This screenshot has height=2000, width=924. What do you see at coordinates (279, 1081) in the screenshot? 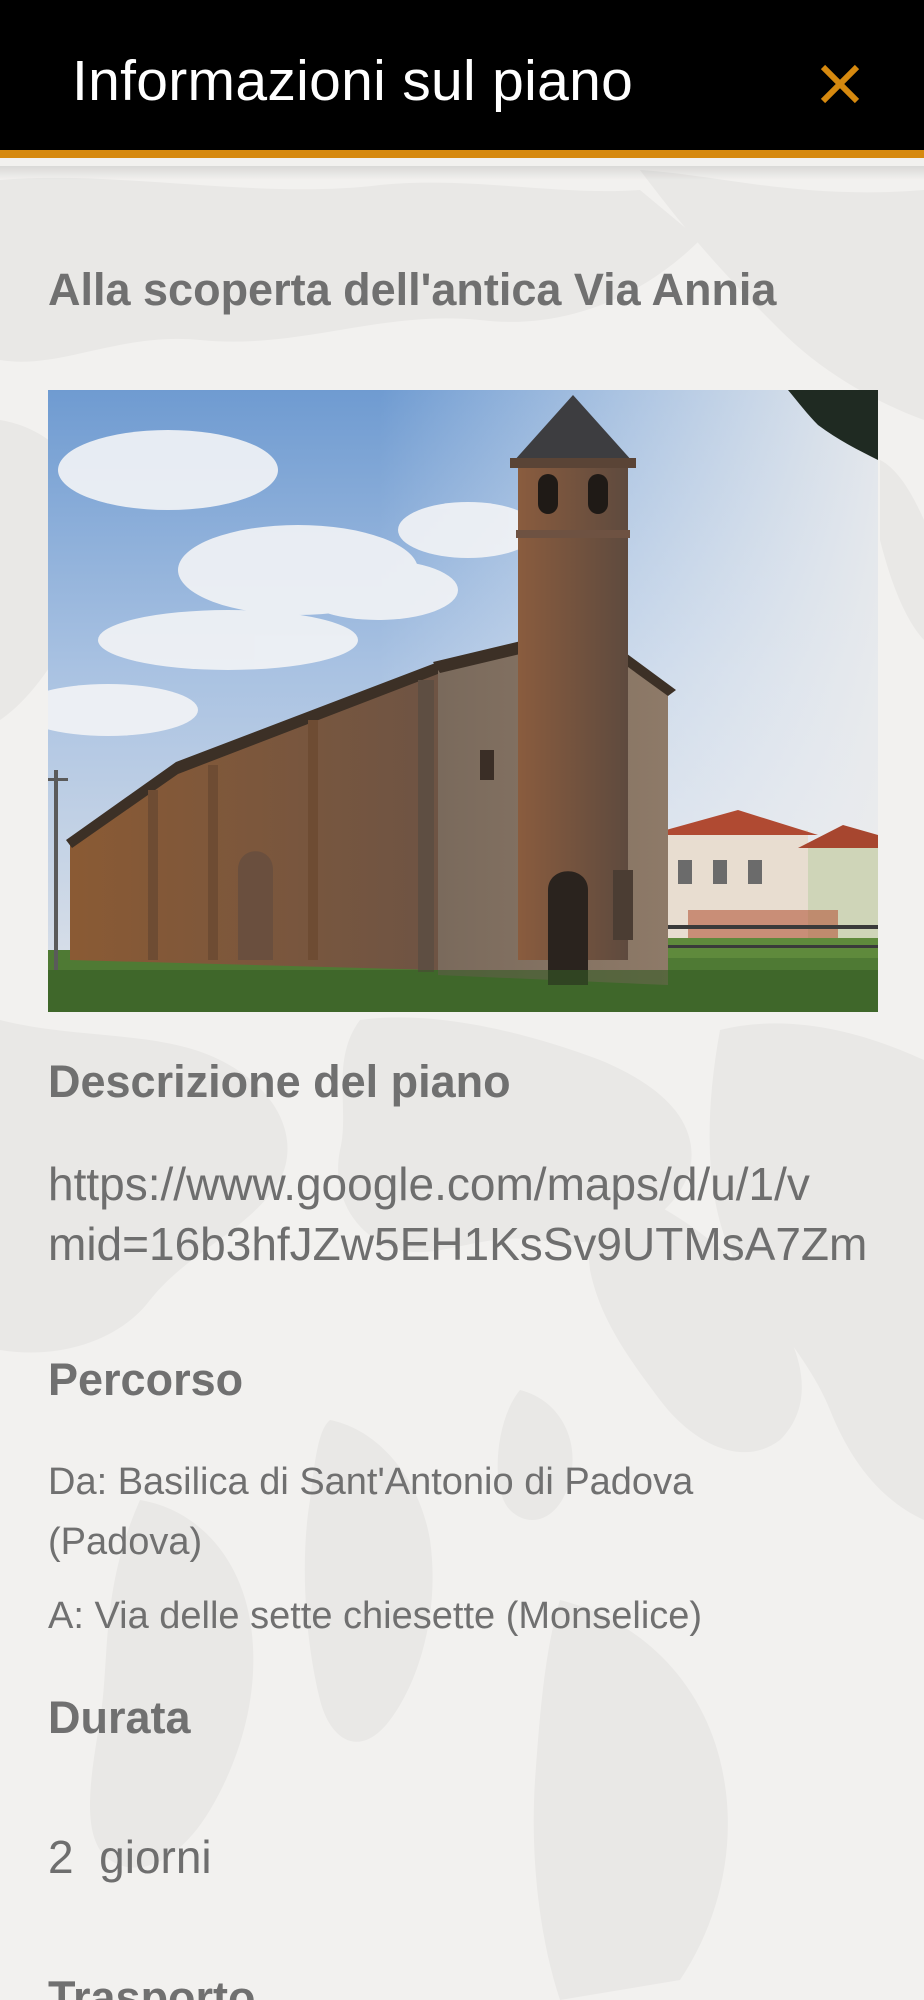
I see `description-heading: Descrizione del piano` at bounding box center [279, 1081].